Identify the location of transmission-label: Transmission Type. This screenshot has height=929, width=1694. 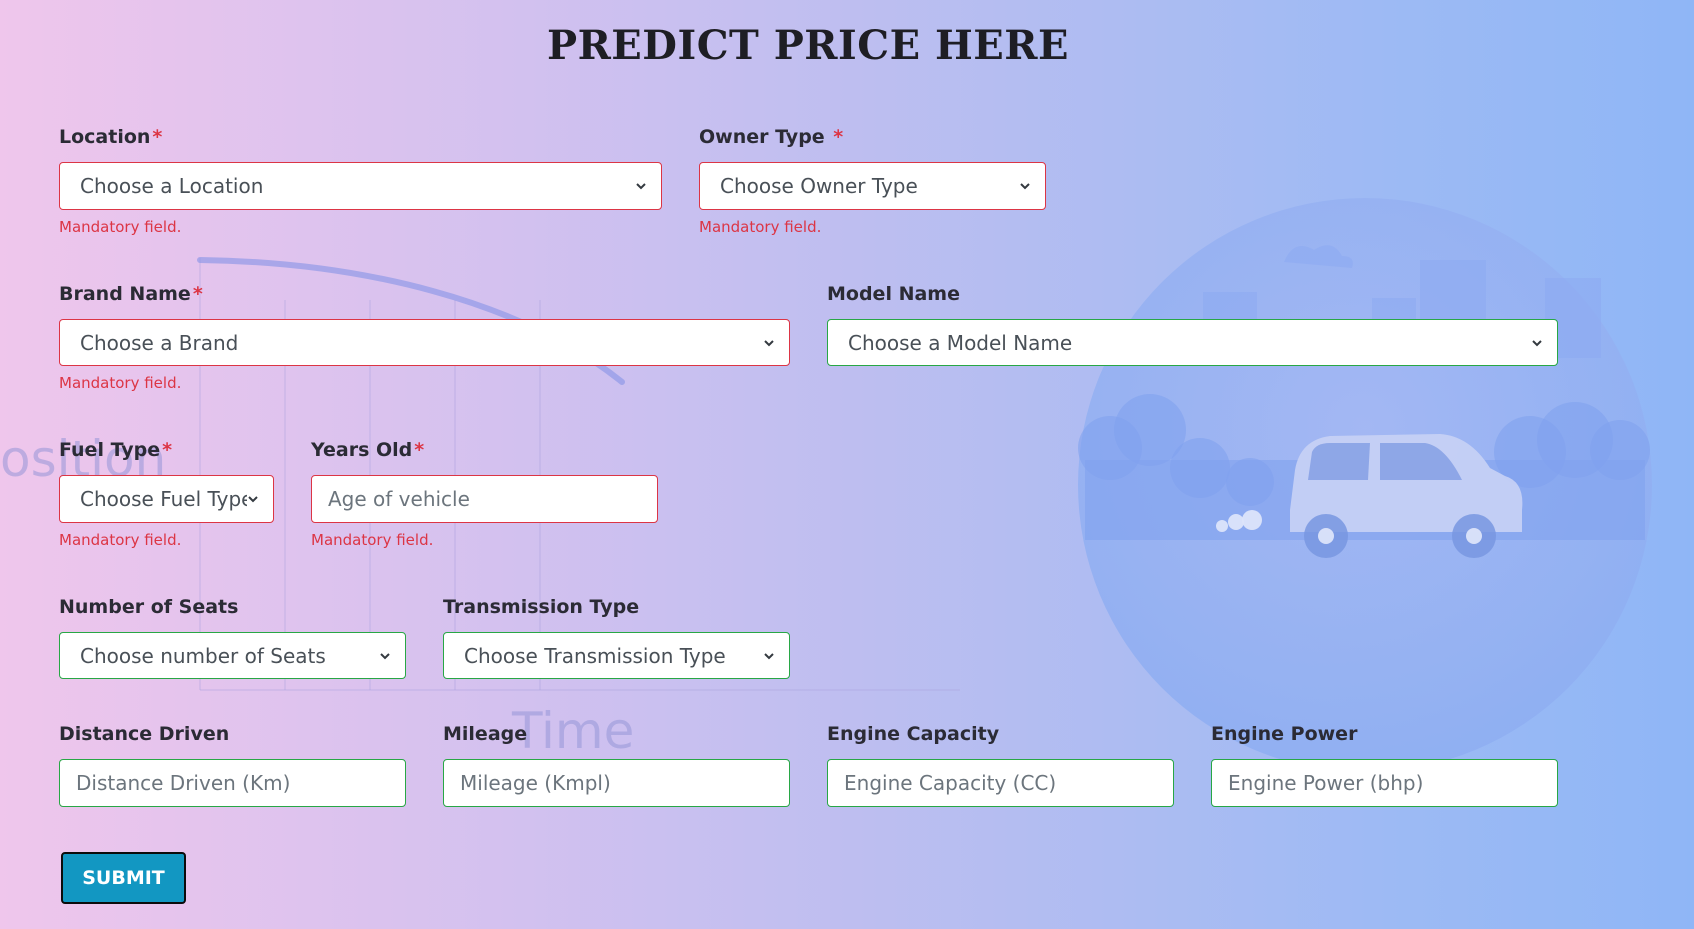
(541, 607).